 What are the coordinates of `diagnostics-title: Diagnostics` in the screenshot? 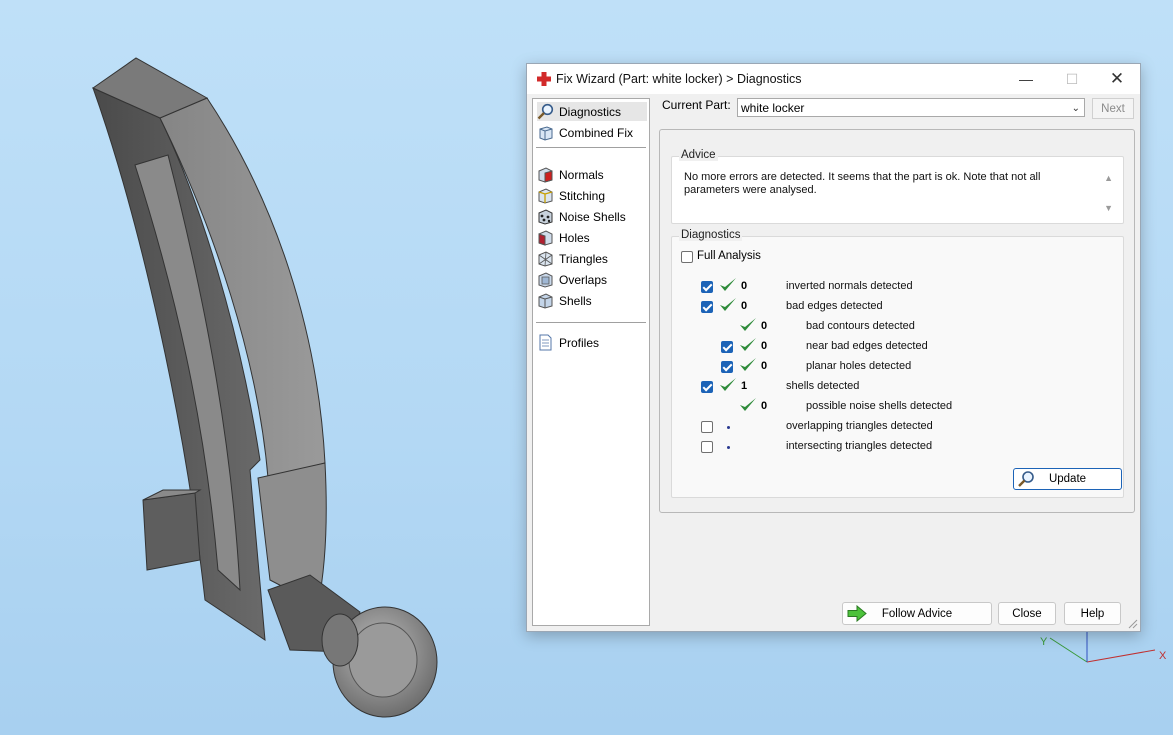 It's located at (711, 235).